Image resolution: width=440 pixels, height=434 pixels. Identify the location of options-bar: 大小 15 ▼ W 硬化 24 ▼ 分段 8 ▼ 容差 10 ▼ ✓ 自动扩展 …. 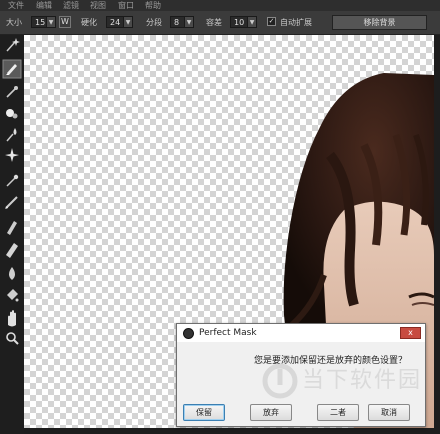
(220, 23).